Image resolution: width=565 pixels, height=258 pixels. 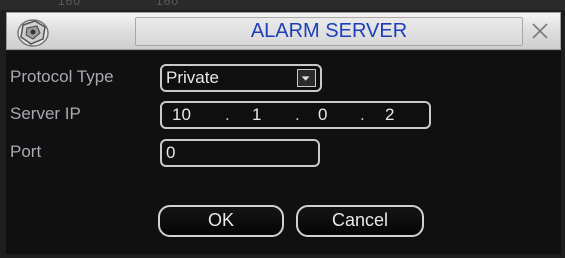 What do you see at coordinates (282, 5) in the screenshot?
I see `background-strip: 160 160` at bounding box center [282, 5].